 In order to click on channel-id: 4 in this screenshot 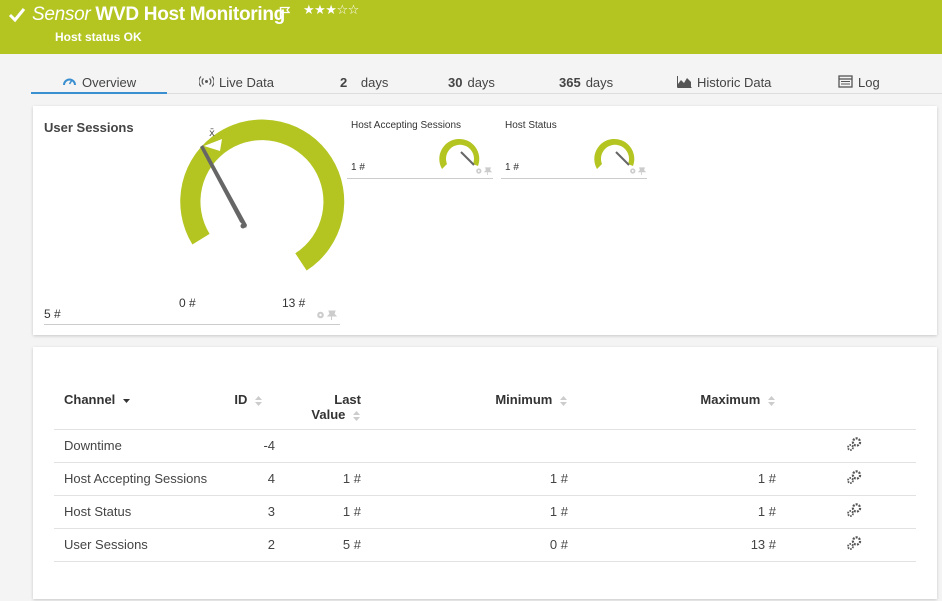, I will do `click(252, 478)`.